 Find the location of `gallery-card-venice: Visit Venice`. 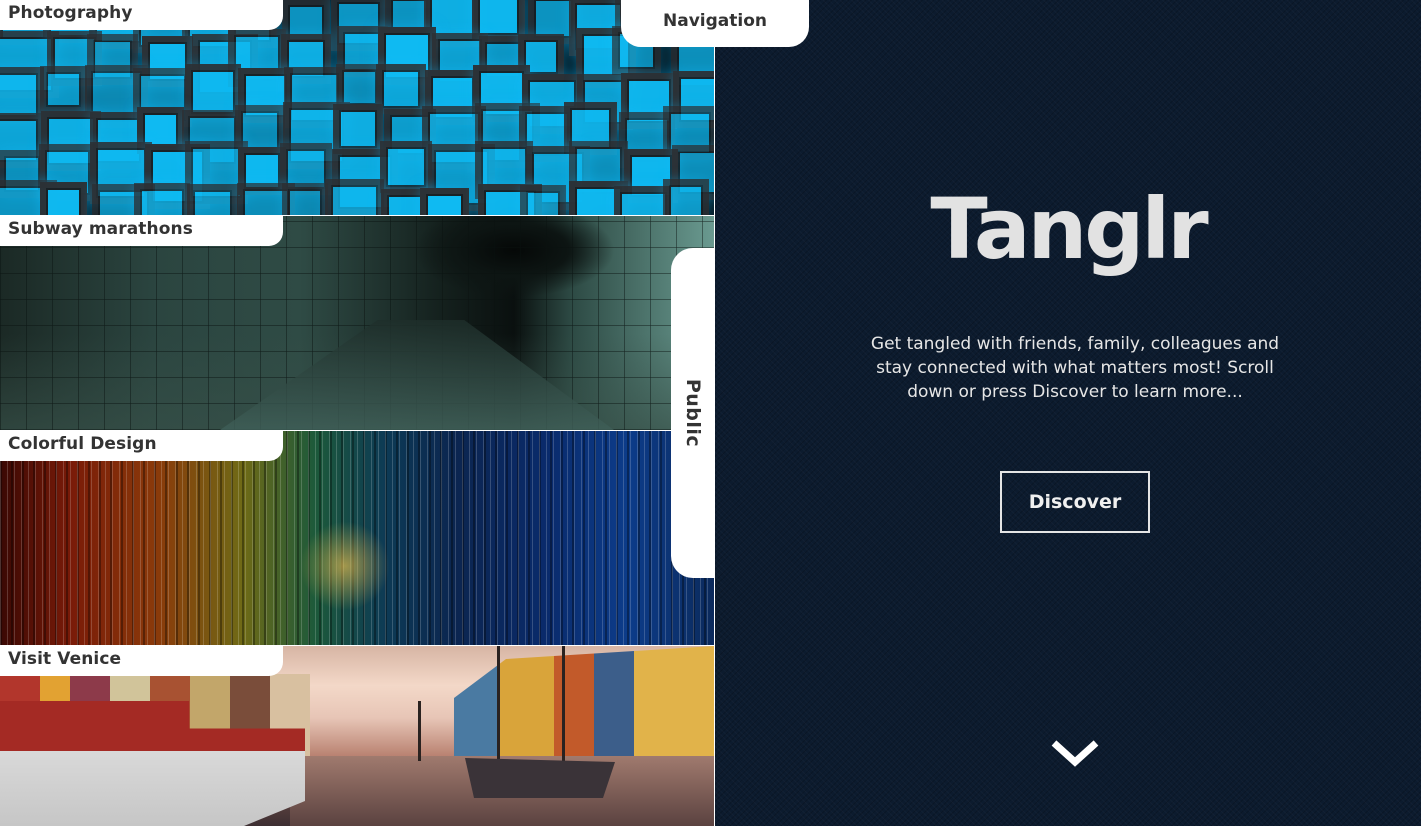

gallery-card-venice: Visit Venice is located at coordinates (357, 736).